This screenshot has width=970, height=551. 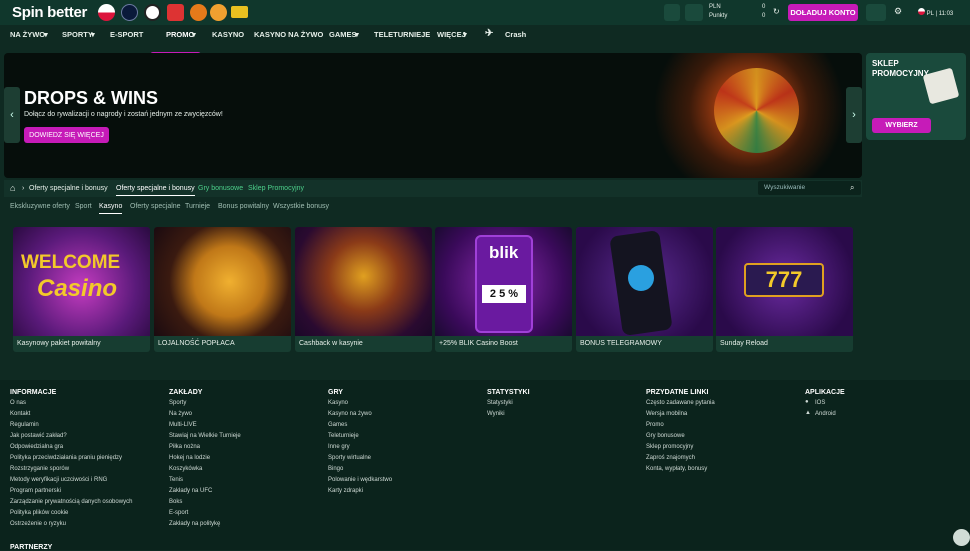 I want to click on esport-icon, so click(x=175, y=12).